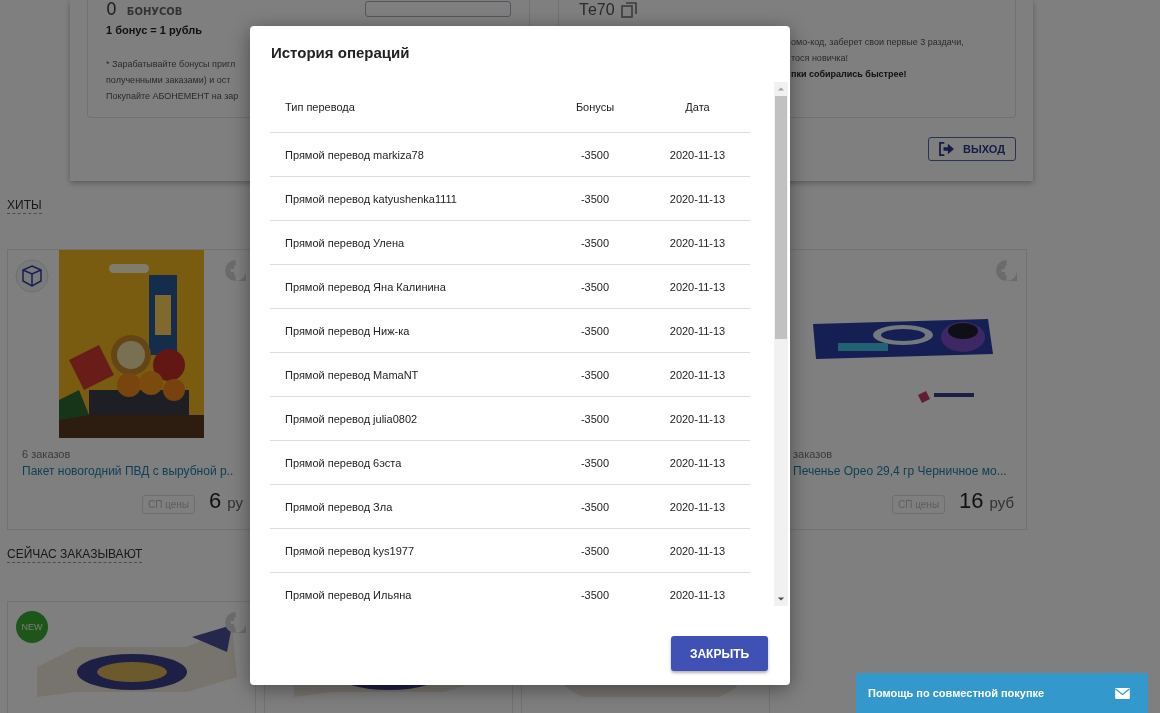 This screenshot has height=713, width=1160. I want to click on table-cell: Прямой перевод julia0802, so click(407, 418).